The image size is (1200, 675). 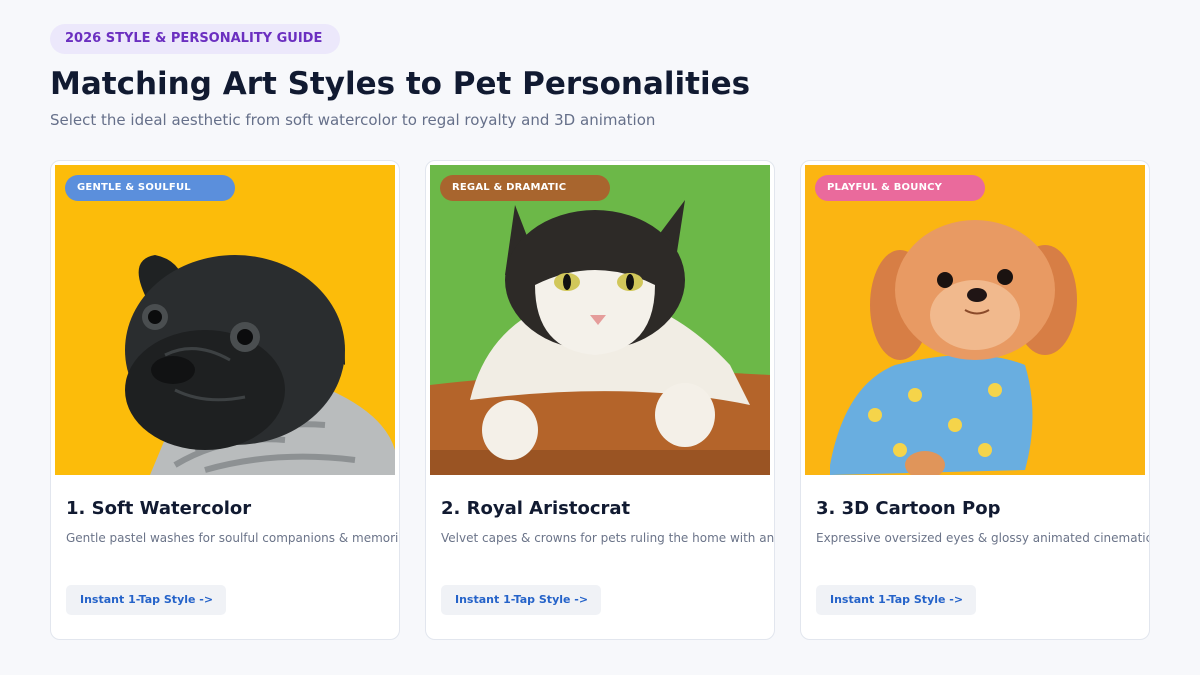 I want to click on cat-image, so click(x=600, y=320).